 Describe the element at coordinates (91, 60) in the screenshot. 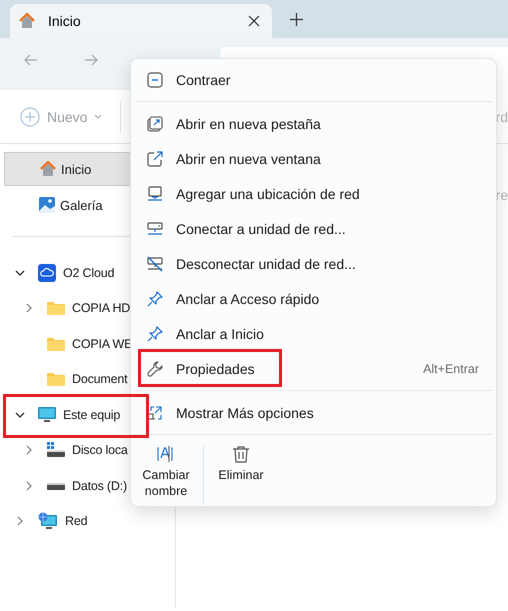

I see `forward-arrow-icon` at that location.